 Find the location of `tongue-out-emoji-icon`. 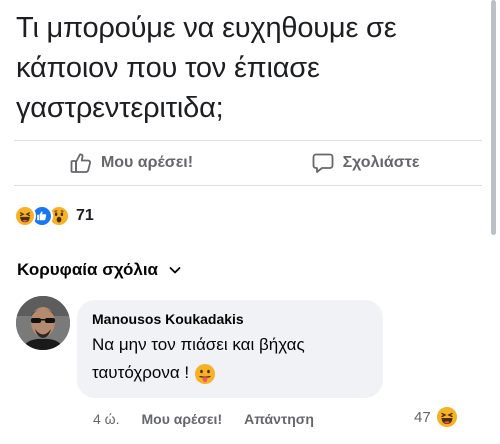

tongue-out-emoji-icon is located at coordinates (205, 374).